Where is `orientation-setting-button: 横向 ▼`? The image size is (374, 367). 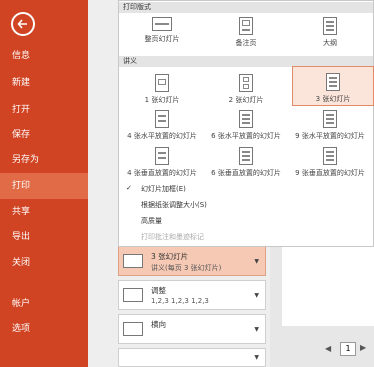
orientation-setting-button: 横向 ▼ is located at coordinates (192, 329).